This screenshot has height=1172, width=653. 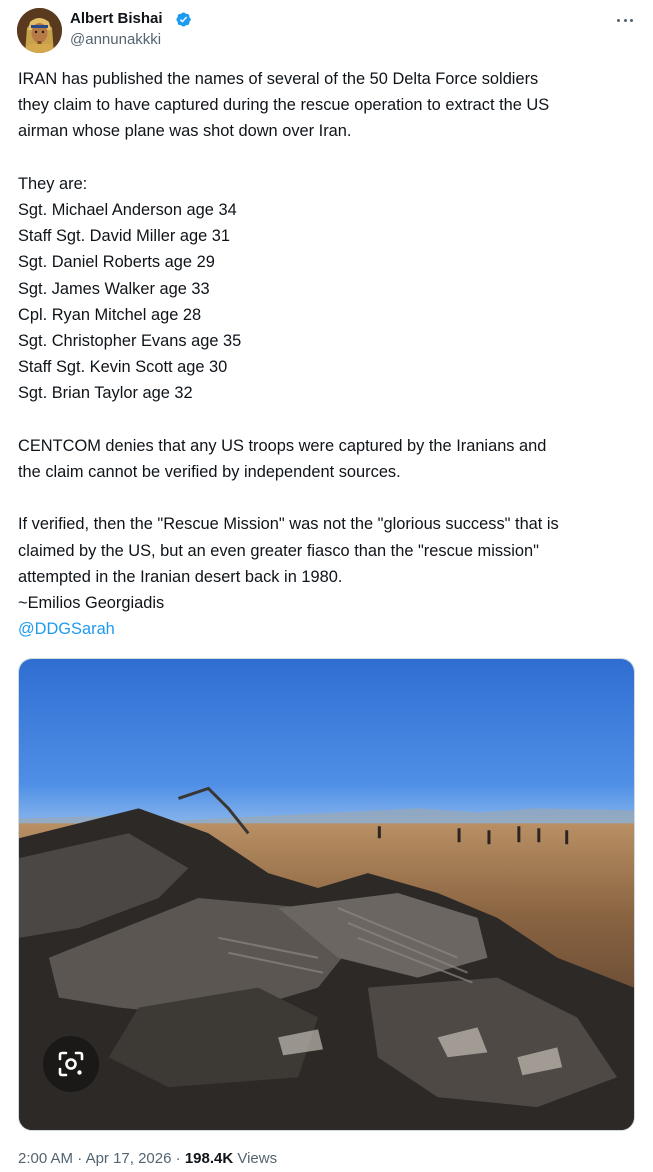 I want to click on author-display-name: Albert Bishai, so click(x=116, y=19).